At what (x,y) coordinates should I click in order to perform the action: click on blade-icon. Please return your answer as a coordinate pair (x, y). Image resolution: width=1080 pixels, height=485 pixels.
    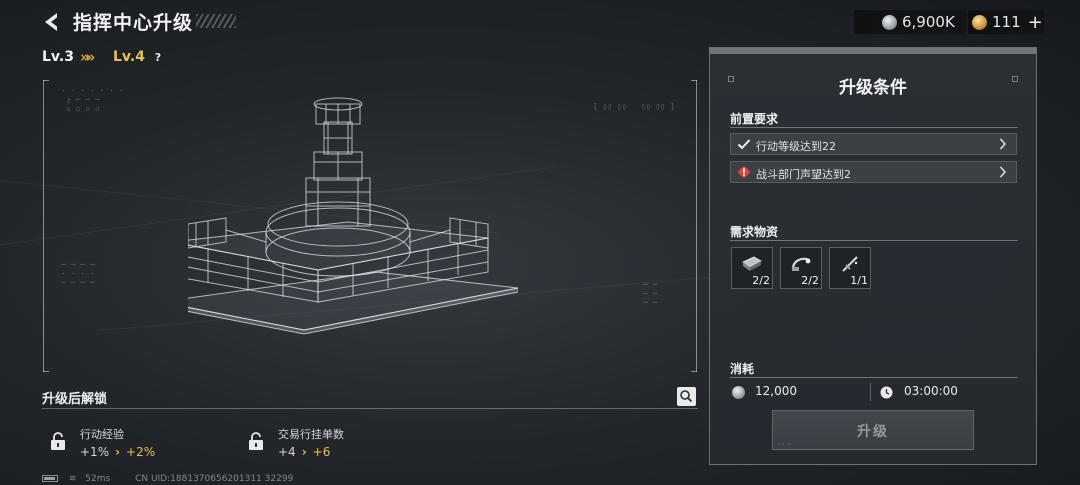
    Looking at the image, I should click on (850, 264).